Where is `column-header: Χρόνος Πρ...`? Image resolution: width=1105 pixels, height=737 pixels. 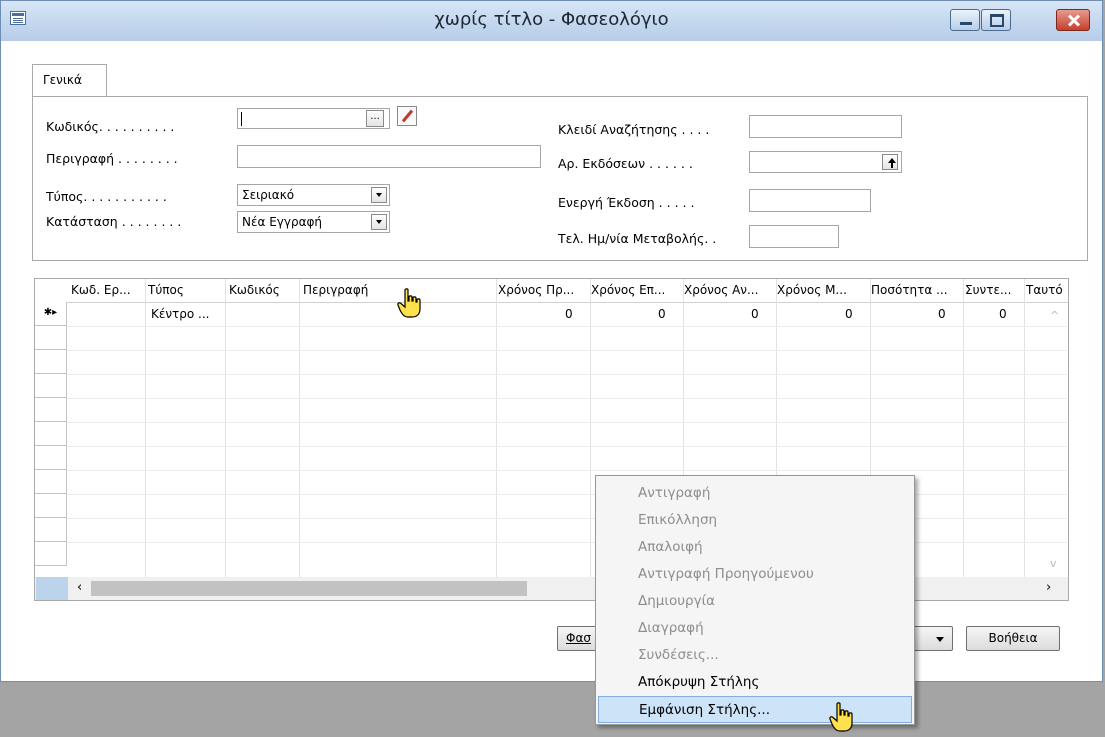 column-header: Χρόνος Πρ... is located at coordinates (544, 290).